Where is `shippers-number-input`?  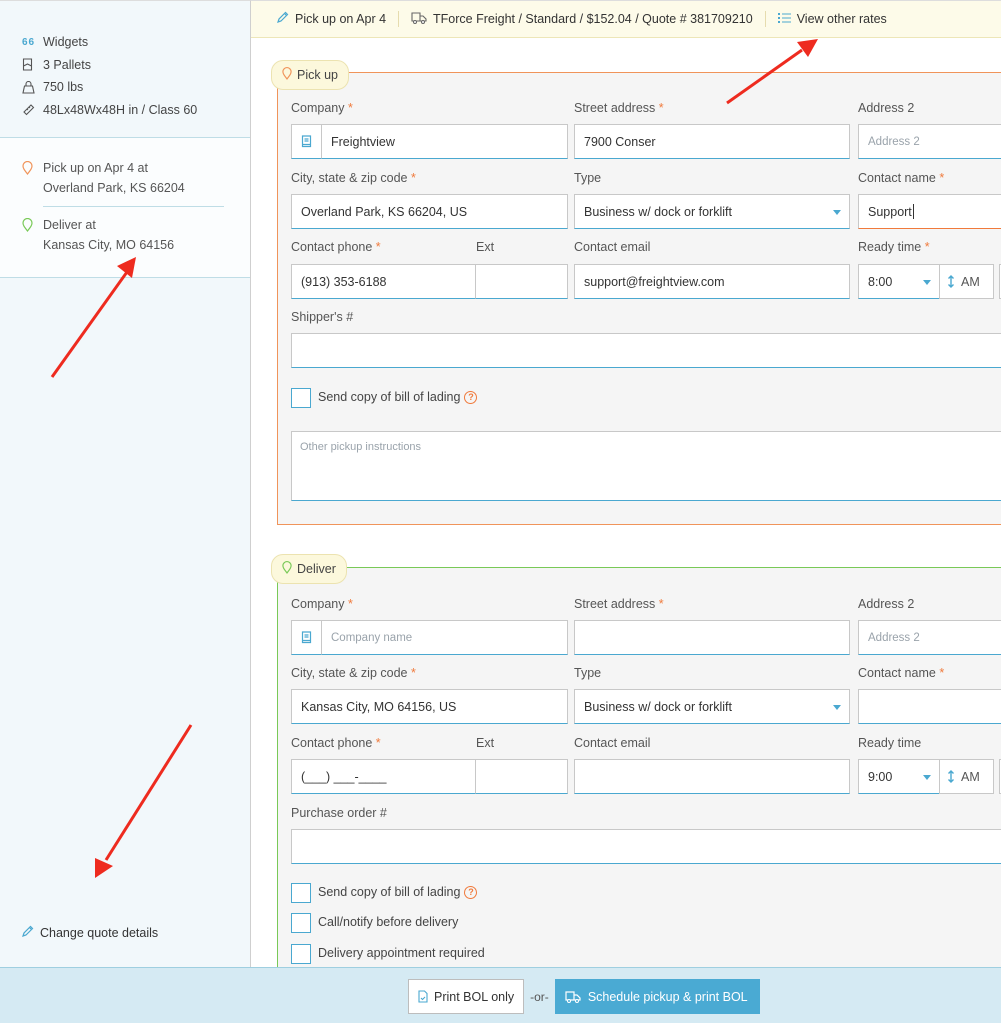
shippers-number-input is located at coordinates (646, 350).